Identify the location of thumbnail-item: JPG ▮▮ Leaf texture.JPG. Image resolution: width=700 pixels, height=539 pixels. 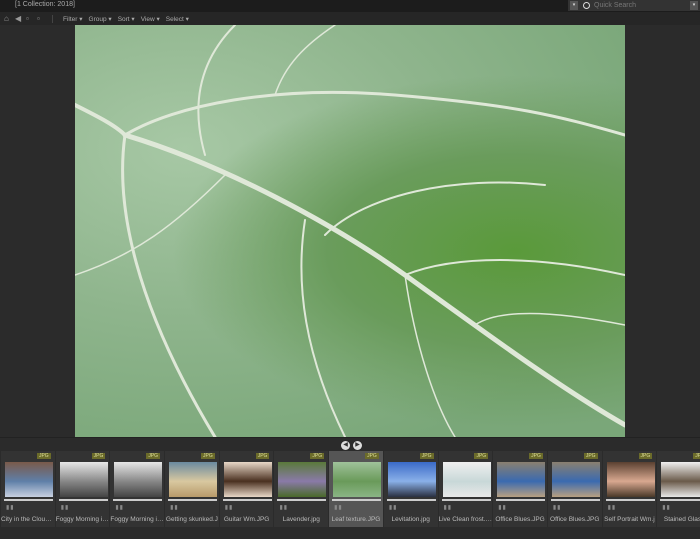
(356, 489).